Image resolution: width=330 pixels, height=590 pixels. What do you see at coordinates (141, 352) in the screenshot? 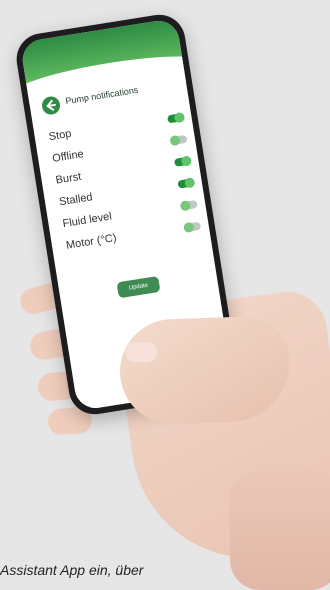
I see `thumbnail-nail` at bounding box center [141, 352].